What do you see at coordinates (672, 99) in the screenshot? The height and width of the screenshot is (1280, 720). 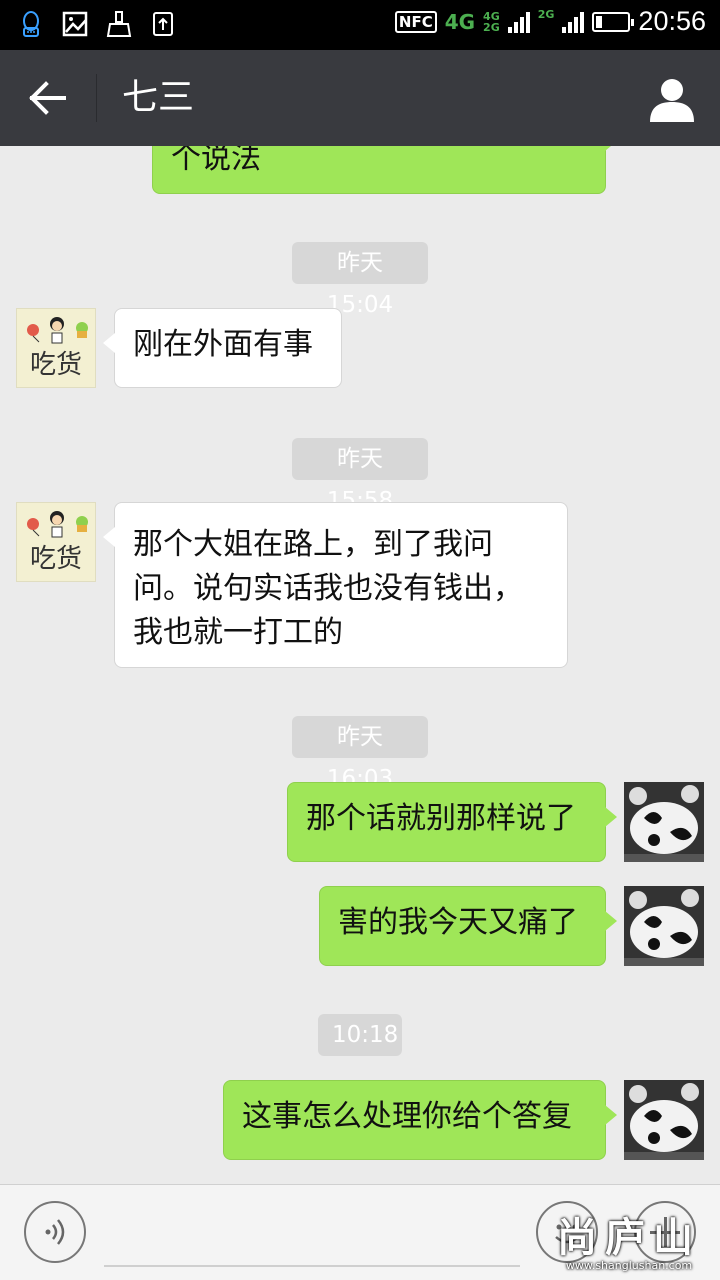 I see `person-icon` at bounding box center [672, 99].